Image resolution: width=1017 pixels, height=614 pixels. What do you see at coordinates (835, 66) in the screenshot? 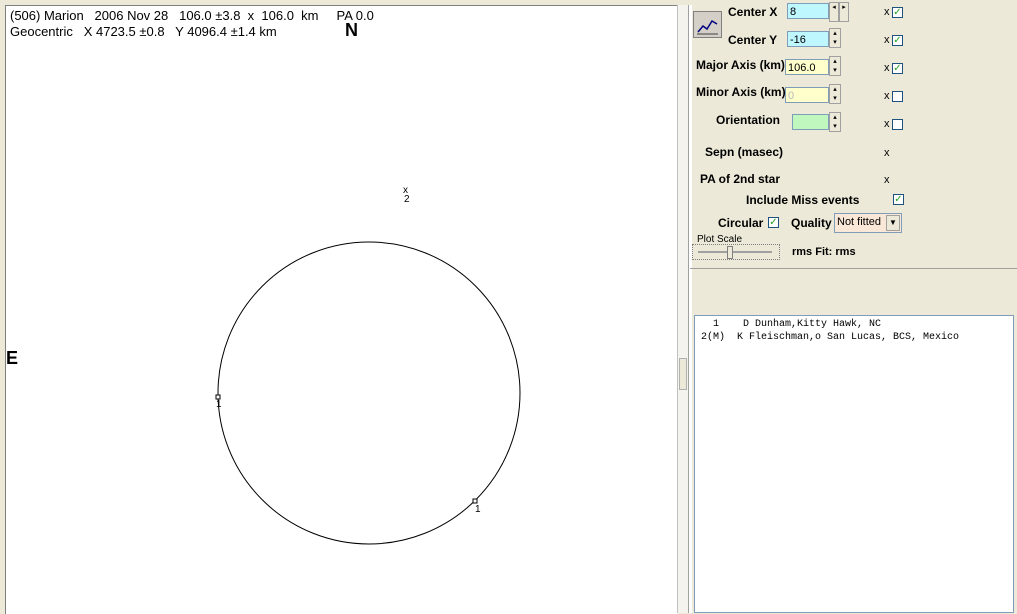
I see `major-axis-spinner: ▴ ▾` at bounding box center [835, 66].